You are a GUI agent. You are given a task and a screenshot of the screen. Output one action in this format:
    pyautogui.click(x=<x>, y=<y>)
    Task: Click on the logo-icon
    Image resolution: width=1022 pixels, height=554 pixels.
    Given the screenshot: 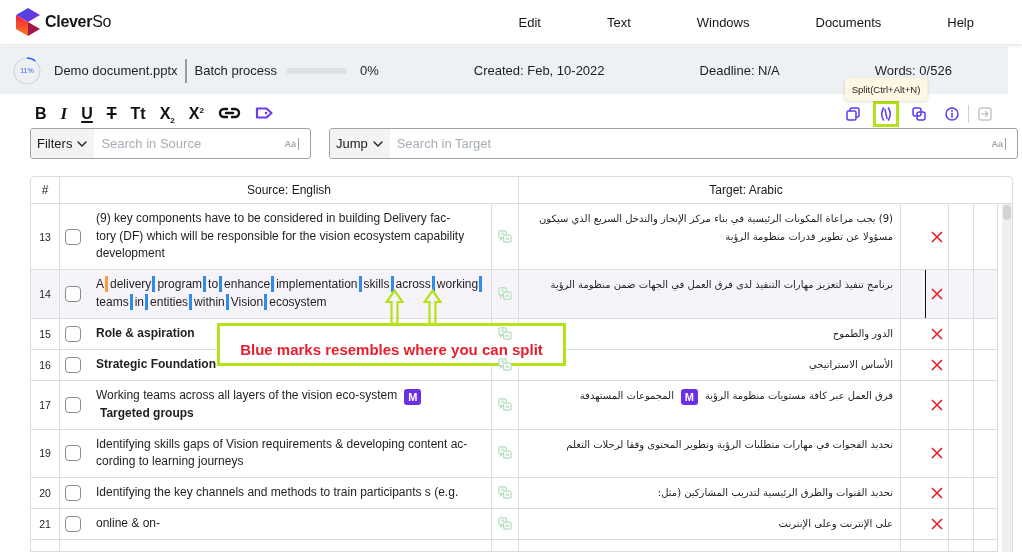 What is the action you would take?
    pyautogui.click(x=28, y=22)
    